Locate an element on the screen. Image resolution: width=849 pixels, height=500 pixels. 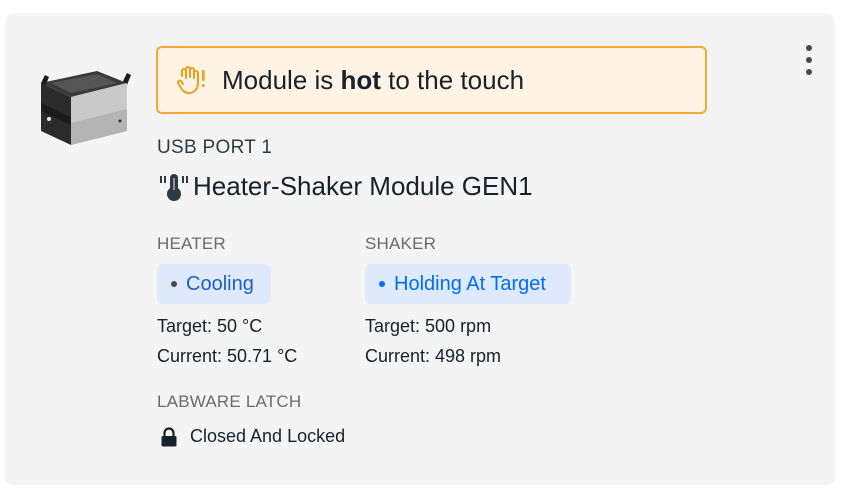
shaker-status-text: Holding At Target is located at coordinates (470, 283).